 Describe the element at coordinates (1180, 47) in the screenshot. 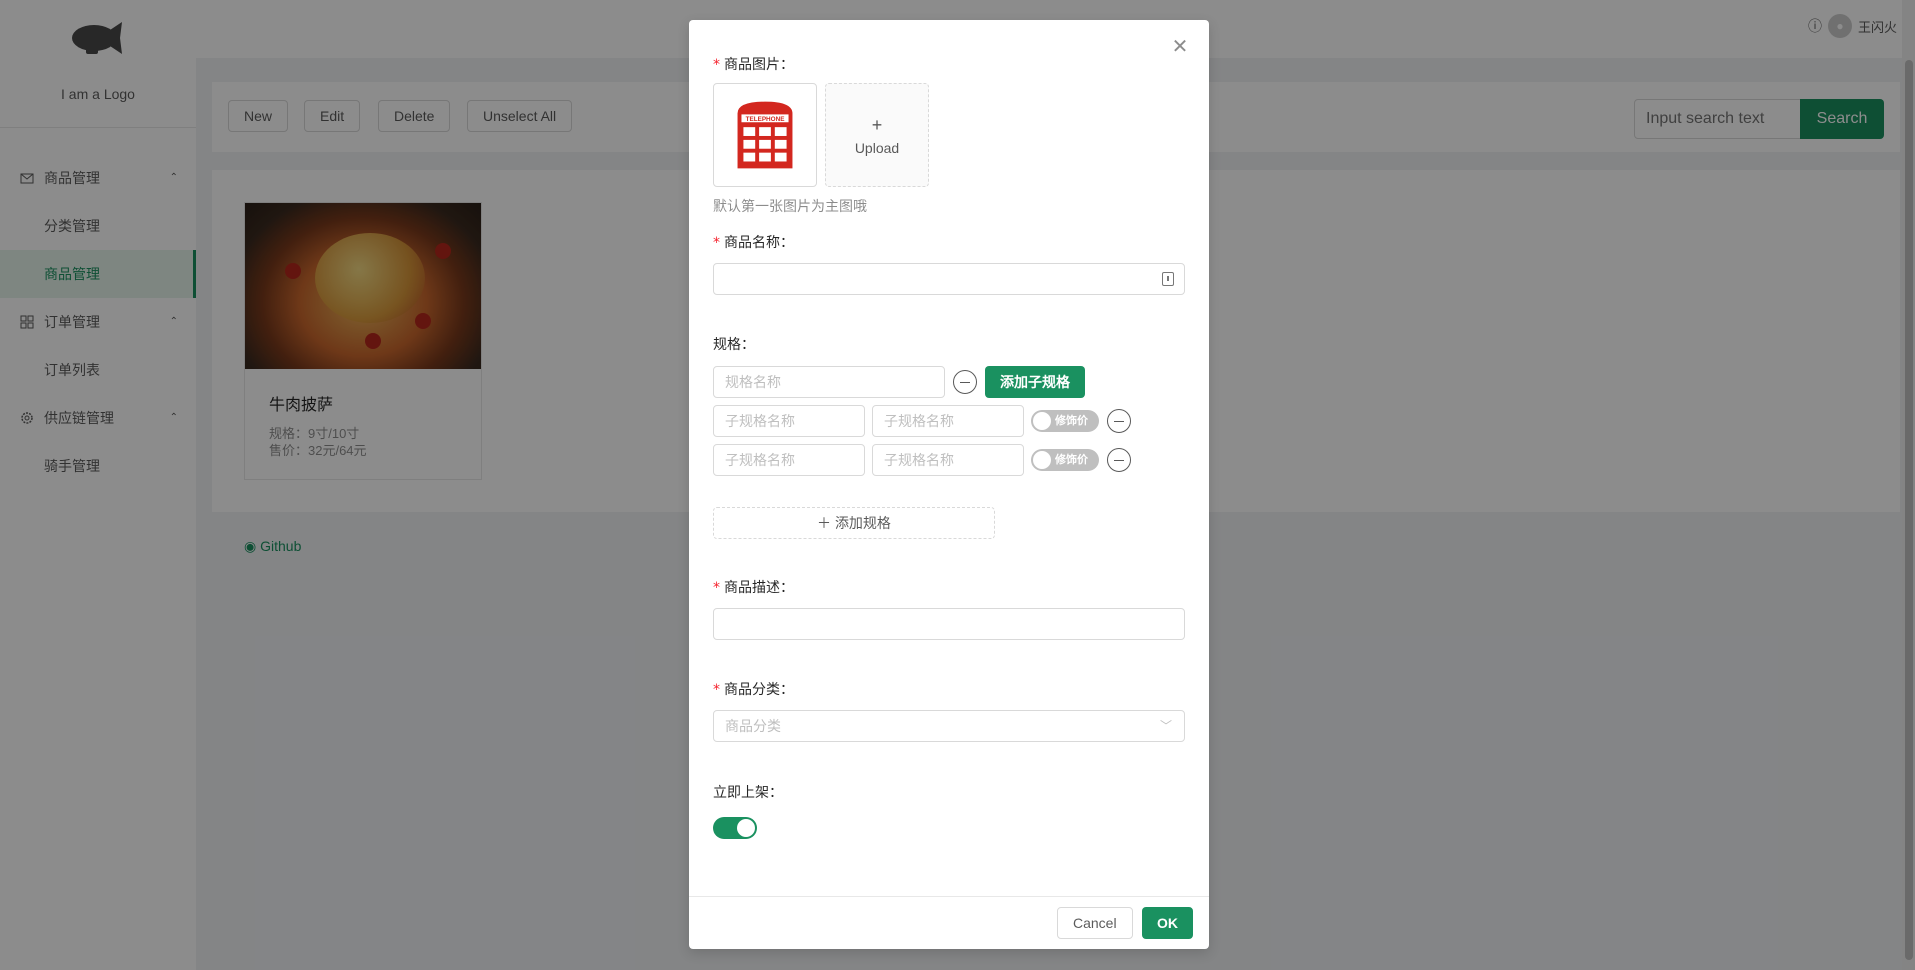

I see `close-icon: ✕` at that location.